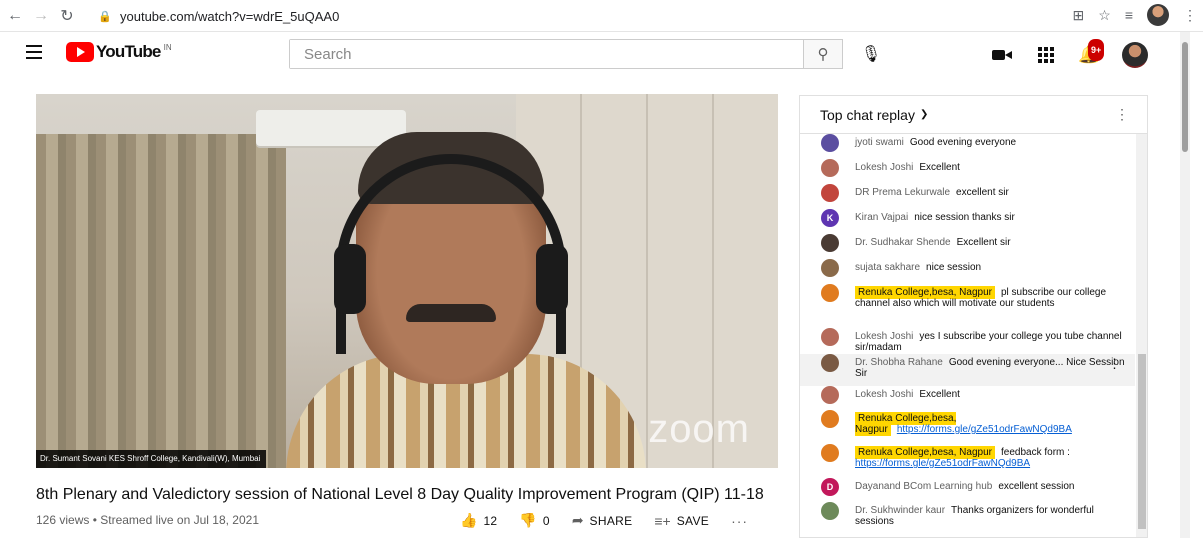 The image size is (1203, 538). Describe the element at coordinates (887, 267) in the screenshot. I see `chat-author: sujata sakhare` at that location.